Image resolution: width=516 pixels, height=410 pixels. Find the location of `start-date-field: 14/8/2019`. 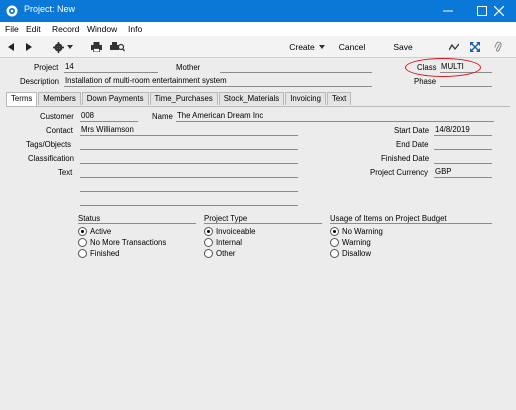

start-date-field: 14/8/2019 is located at coordinates (463, 130).